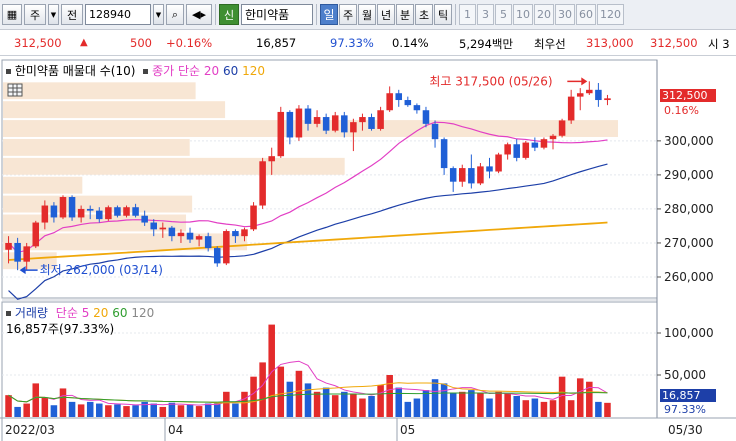 The width and height of the screenshot is (736, 441). I want to click on chart-type-select: 주, so click(35, 14).